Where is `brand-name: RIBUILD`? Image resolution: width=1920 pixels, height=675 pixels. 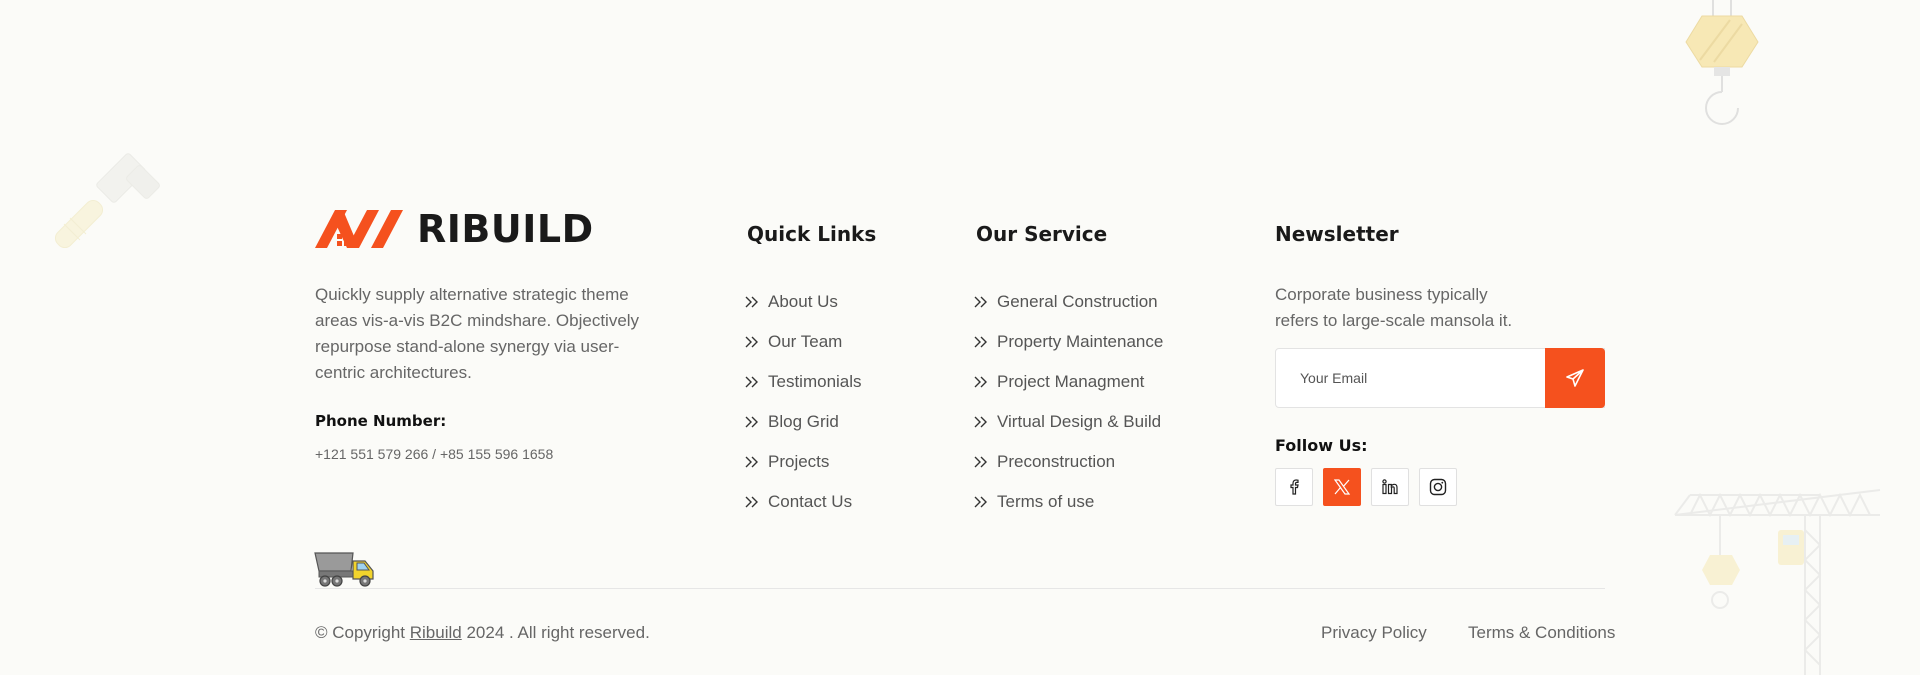 brand-name: RIBUILD is located at coordinates (505, 229).